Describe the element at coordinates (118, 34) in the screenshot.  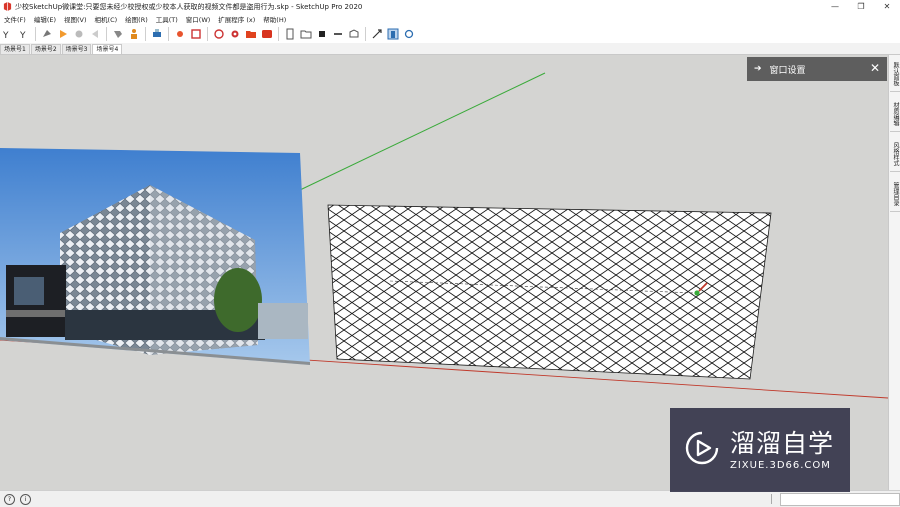
I see `paint-icon` at that location.